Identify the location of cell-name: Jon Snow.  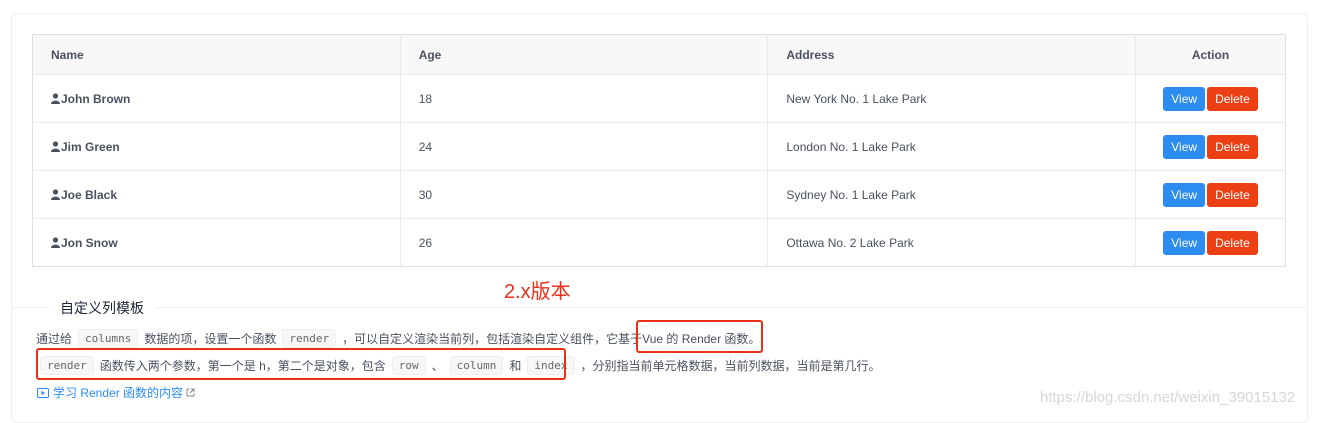
(216, 242).